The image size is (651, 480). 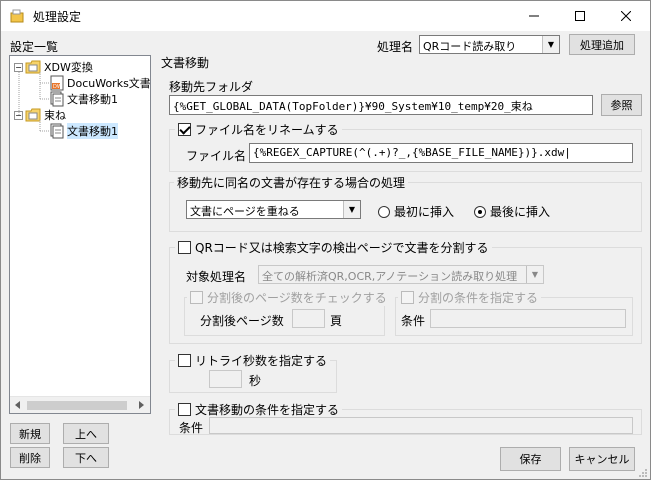 What do you see at coordinates (325, 16) in the screenshot?
I see `title-bar: 処理設定` at bounding box center [325, 16].